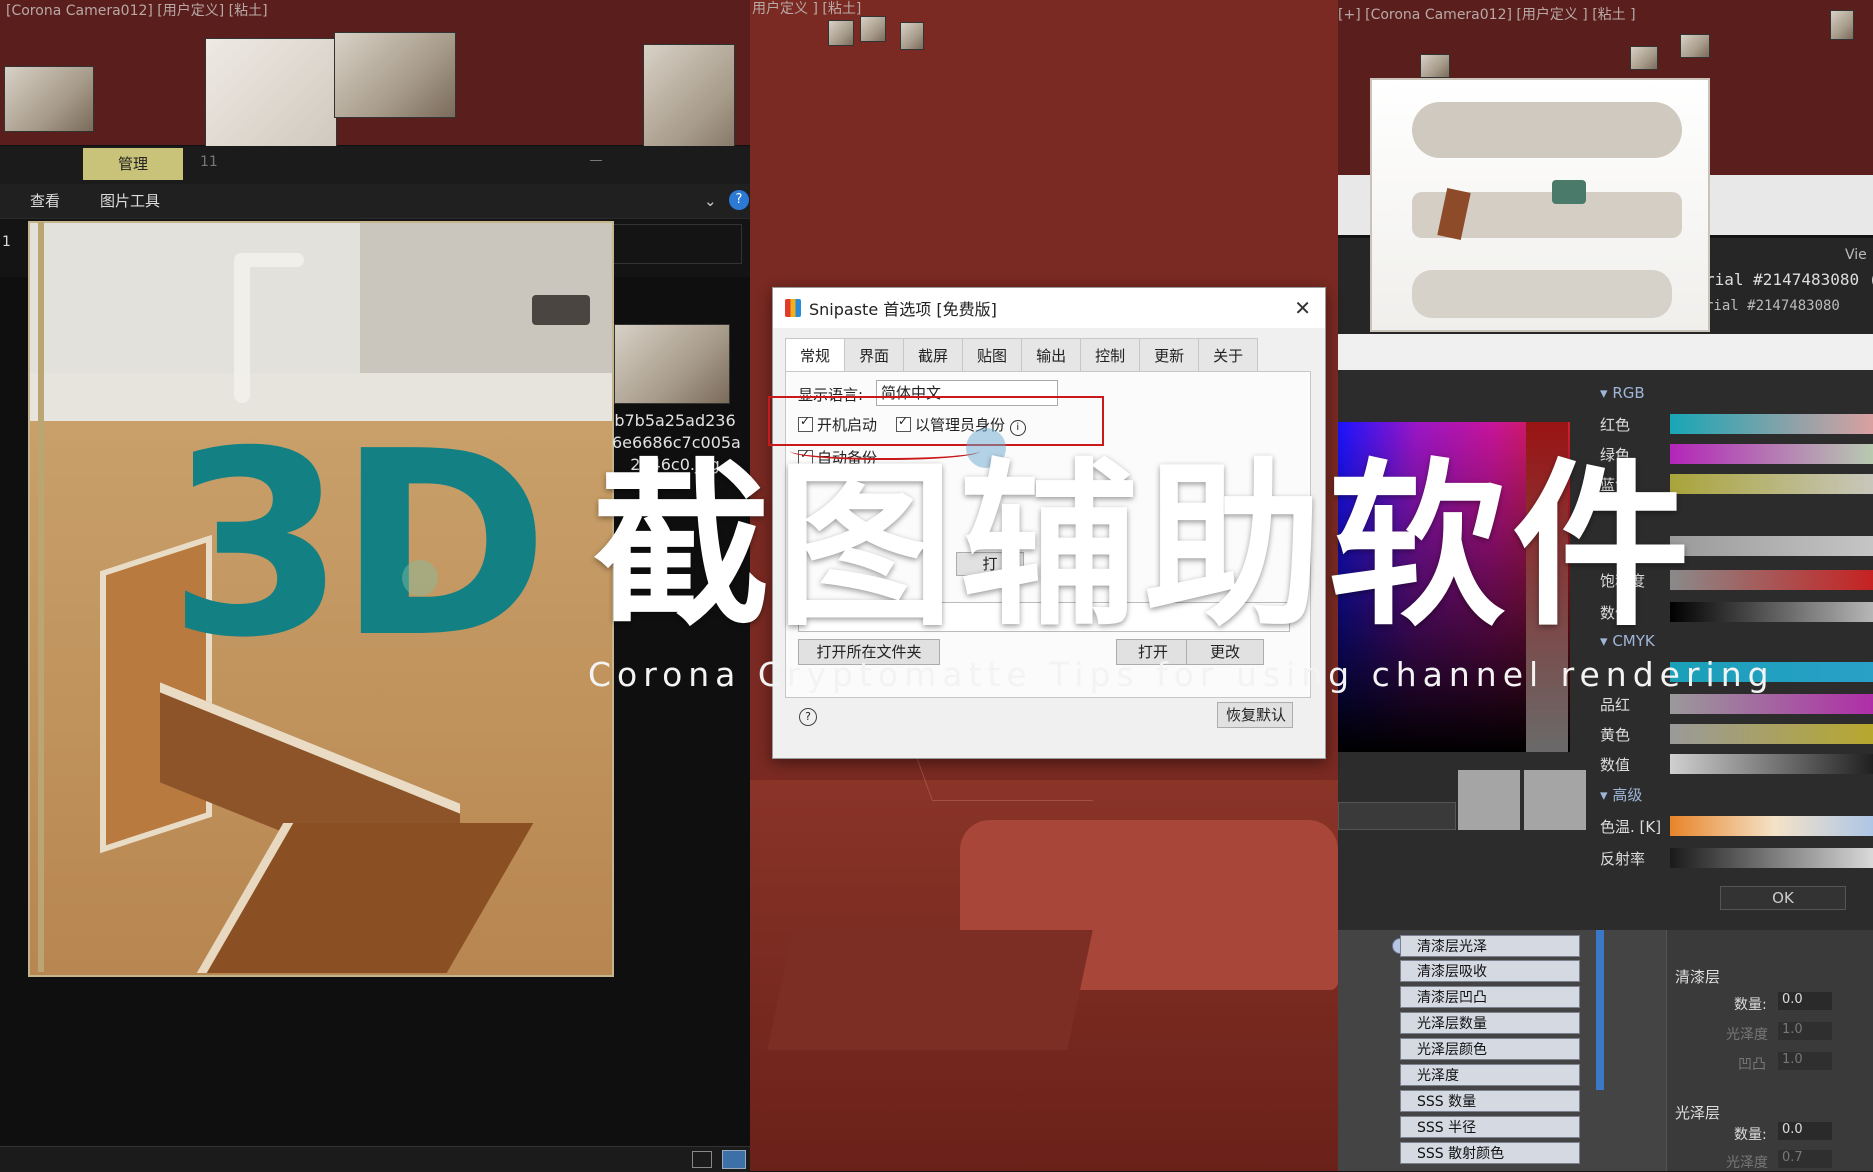 This screenshot has width=1873, height=1172. I want to click on ribbon-picture-tools: 图片工具, so click(130, 200).